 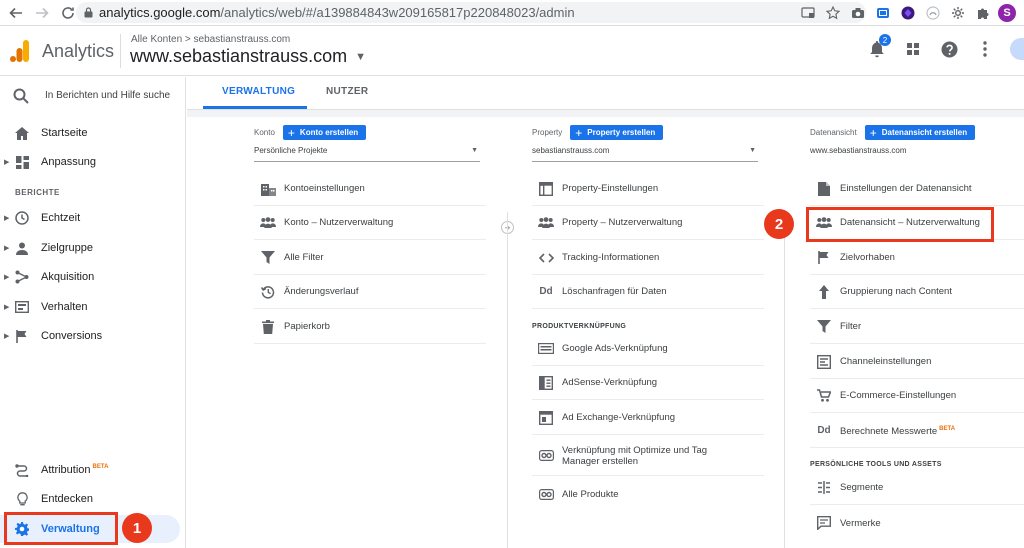 What do you see at coordinates (605, 93) in the screenshot?
I see `admin-tabs: VERWALTUNG NUTZER` at bounding box center [605, 93].